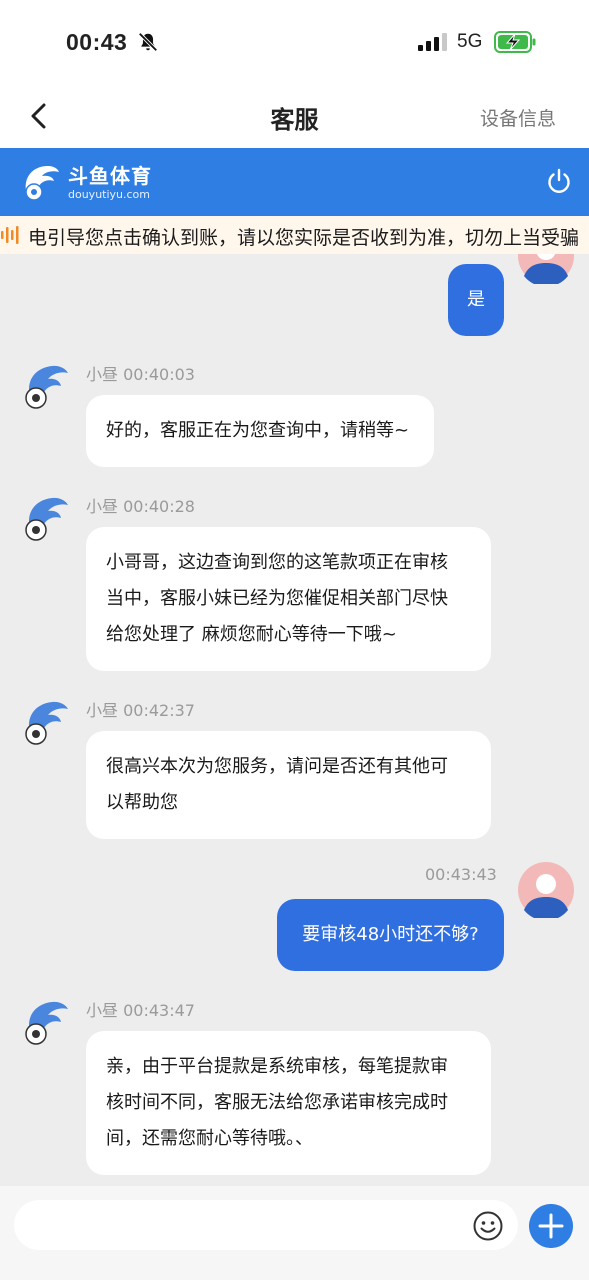 This screenshot has width=589, height=1280. What do you see at coordinates (159, 1010) in the screenshot?
I see `message-time: 00:43:47` at bounding box center [159, 1010].